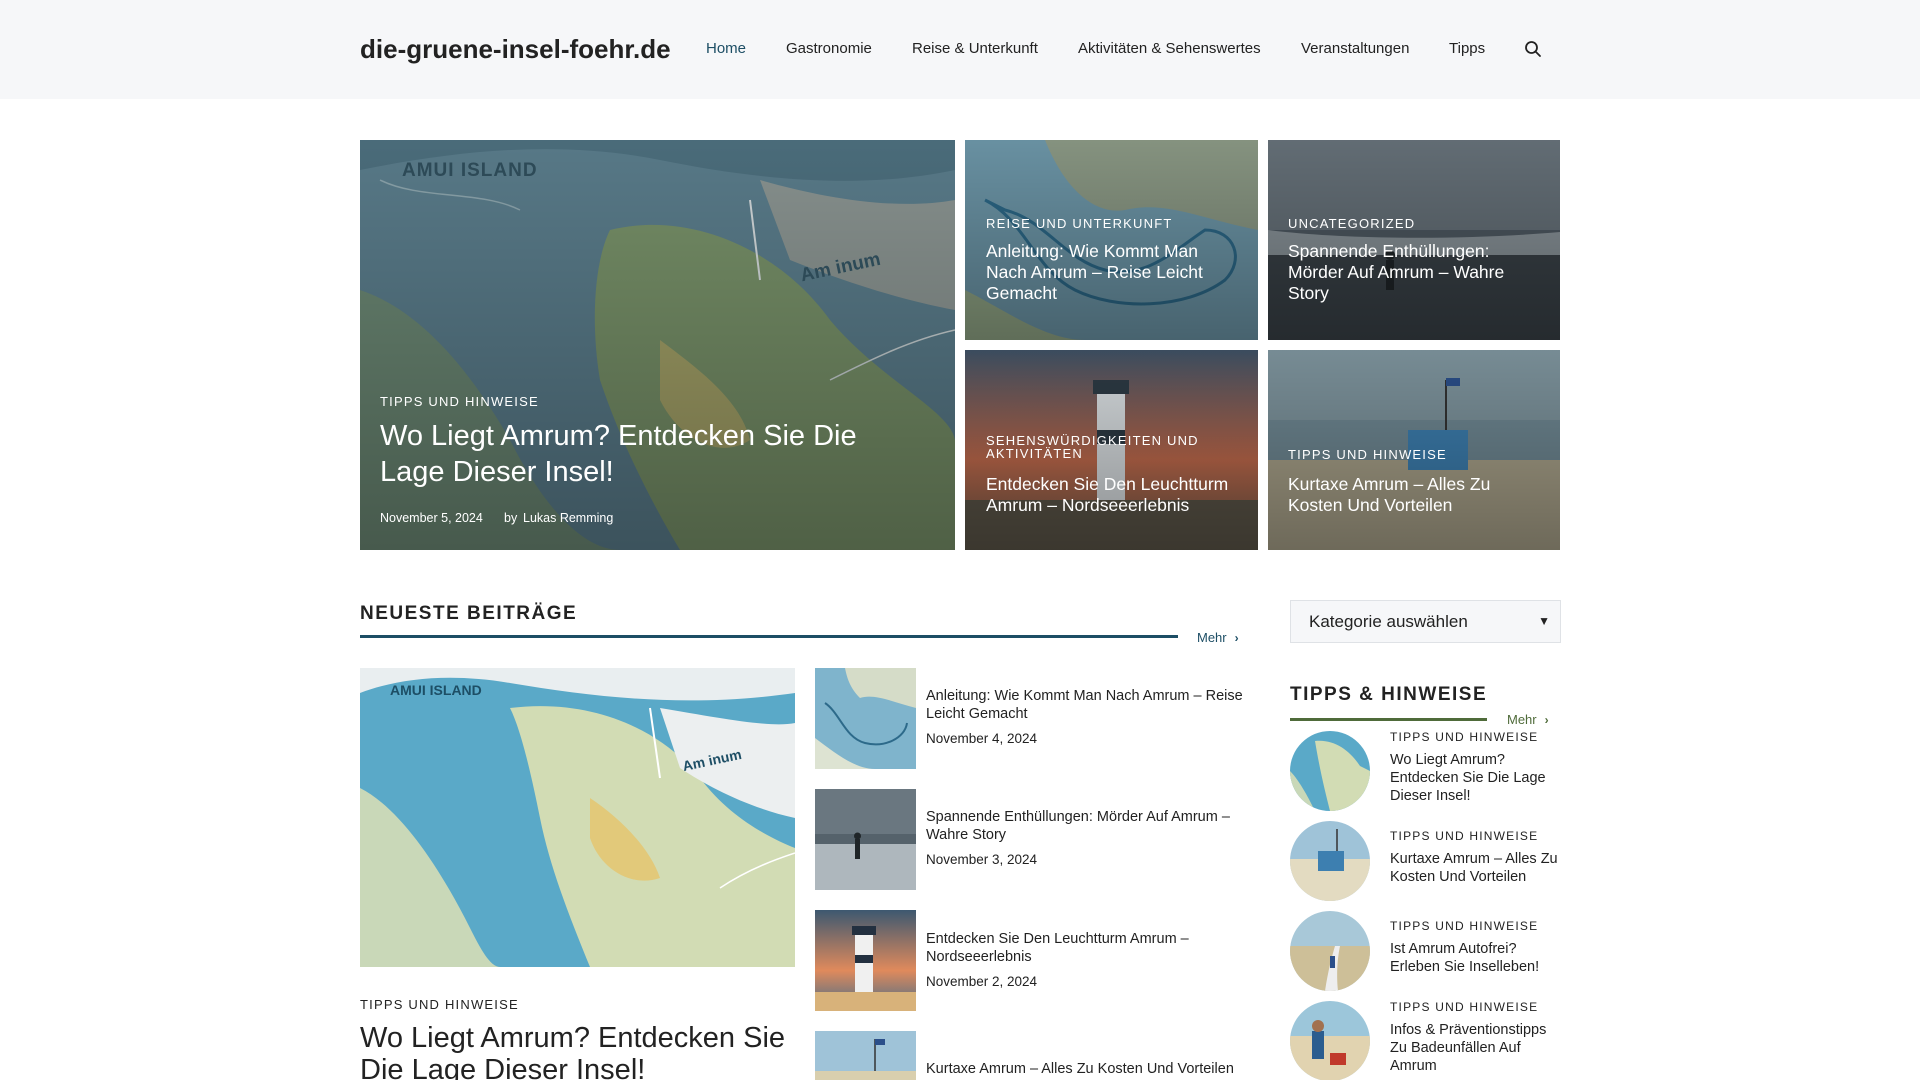  Describe the element at coordinates (1544, 621) in the screenshot. I see `chevron-down-icon: ▼` at that location.